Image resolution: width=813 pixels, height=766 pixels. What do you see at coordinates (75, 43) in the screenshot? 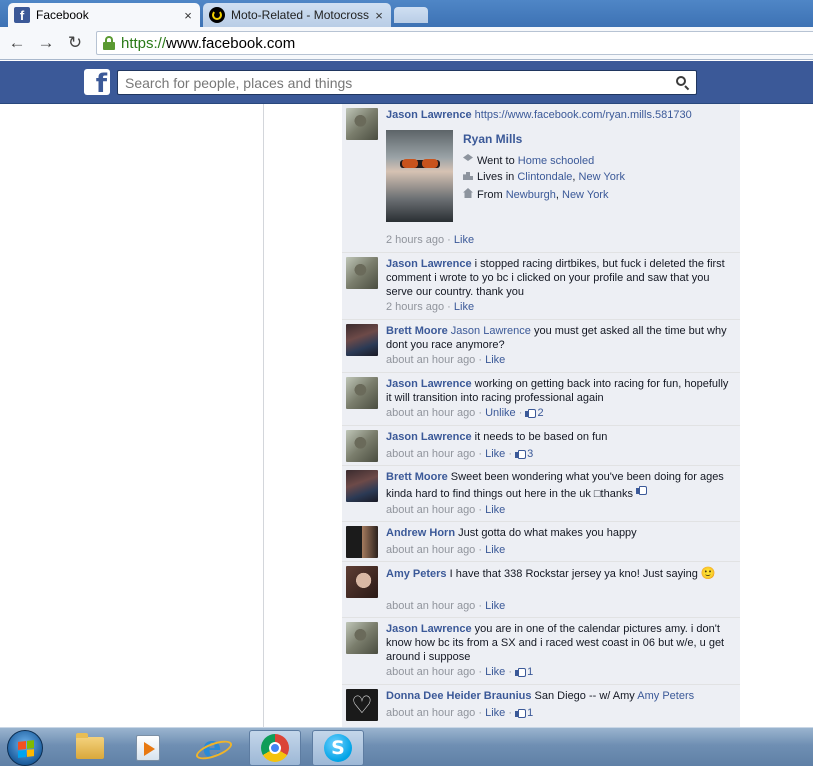
I see `reload-icon: ↻` at bounding box center [75, 43].